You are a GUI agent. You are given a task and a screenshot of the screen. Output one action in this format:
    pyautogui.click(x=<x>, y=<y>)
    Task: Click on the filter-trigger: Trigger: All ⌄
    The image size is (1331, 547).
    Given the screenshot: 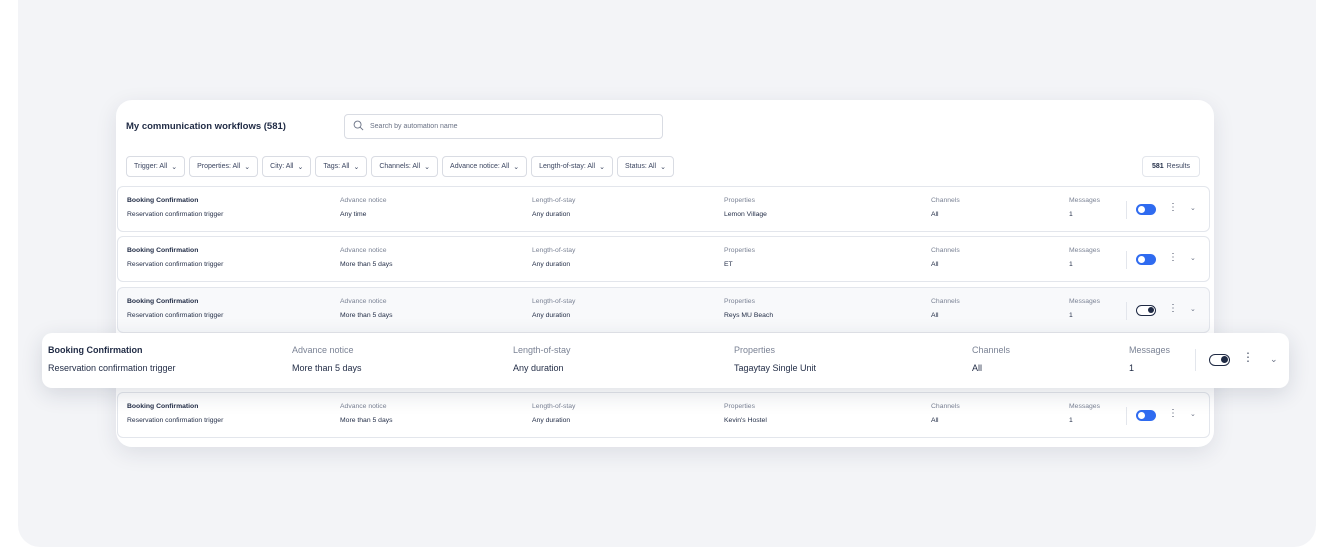 What is the action you would take?
    pyautogui.click(x=156, y=166)
    